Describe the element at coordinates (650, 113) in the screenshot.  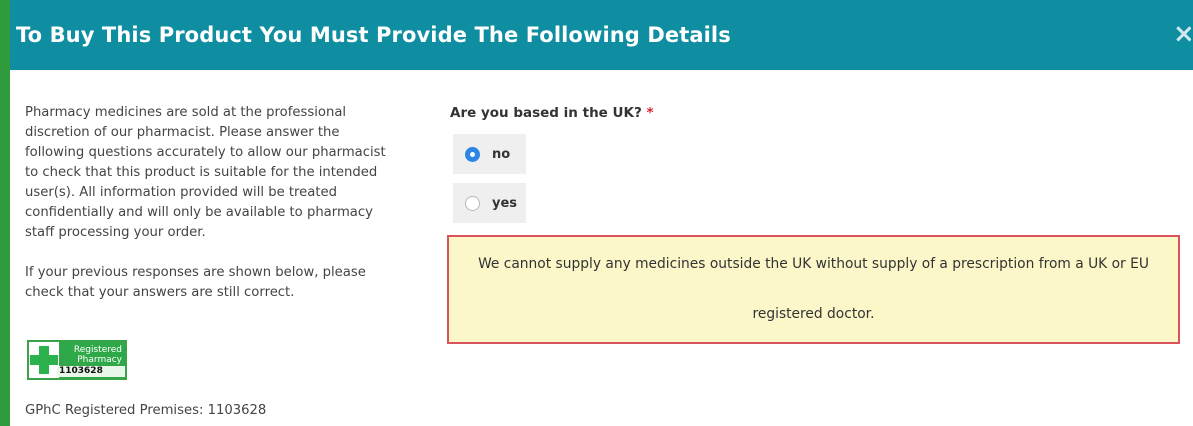
I see `required-marker: *` at that location.